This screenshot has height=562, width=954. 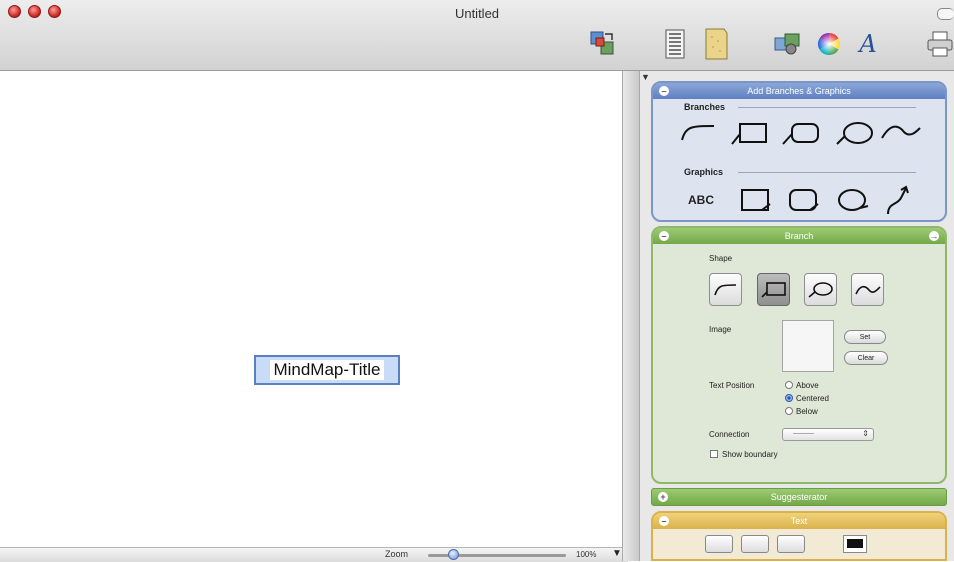 I want to click on root-node: MindMap-Title, so click(x=327, y=370).